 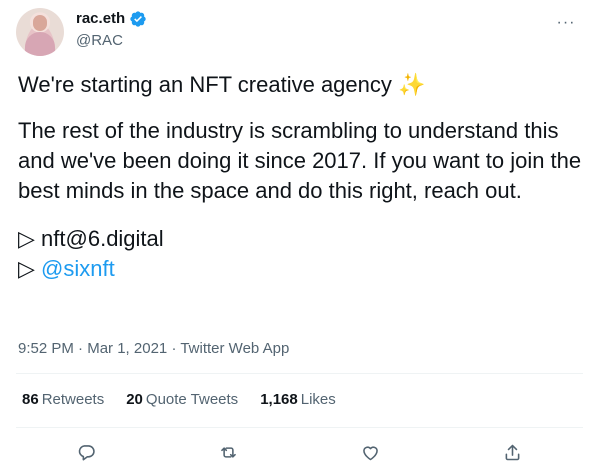 What do you see at coordinates (299, 452) in the screenshot?
I see `tweet-actions` at bounding box center [299, 452].